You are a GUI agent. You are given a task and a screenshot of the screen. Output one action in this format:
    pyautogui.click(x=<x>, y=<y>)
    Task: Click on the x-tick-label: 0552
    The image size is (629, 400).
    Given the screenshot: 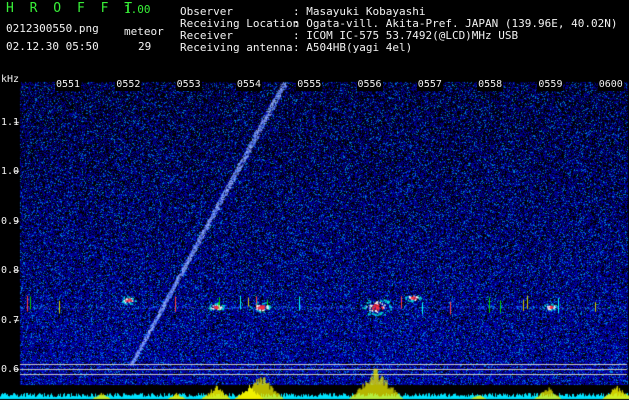 What is the action you would take?
    pyautogui.click(x=128, y=85)
    